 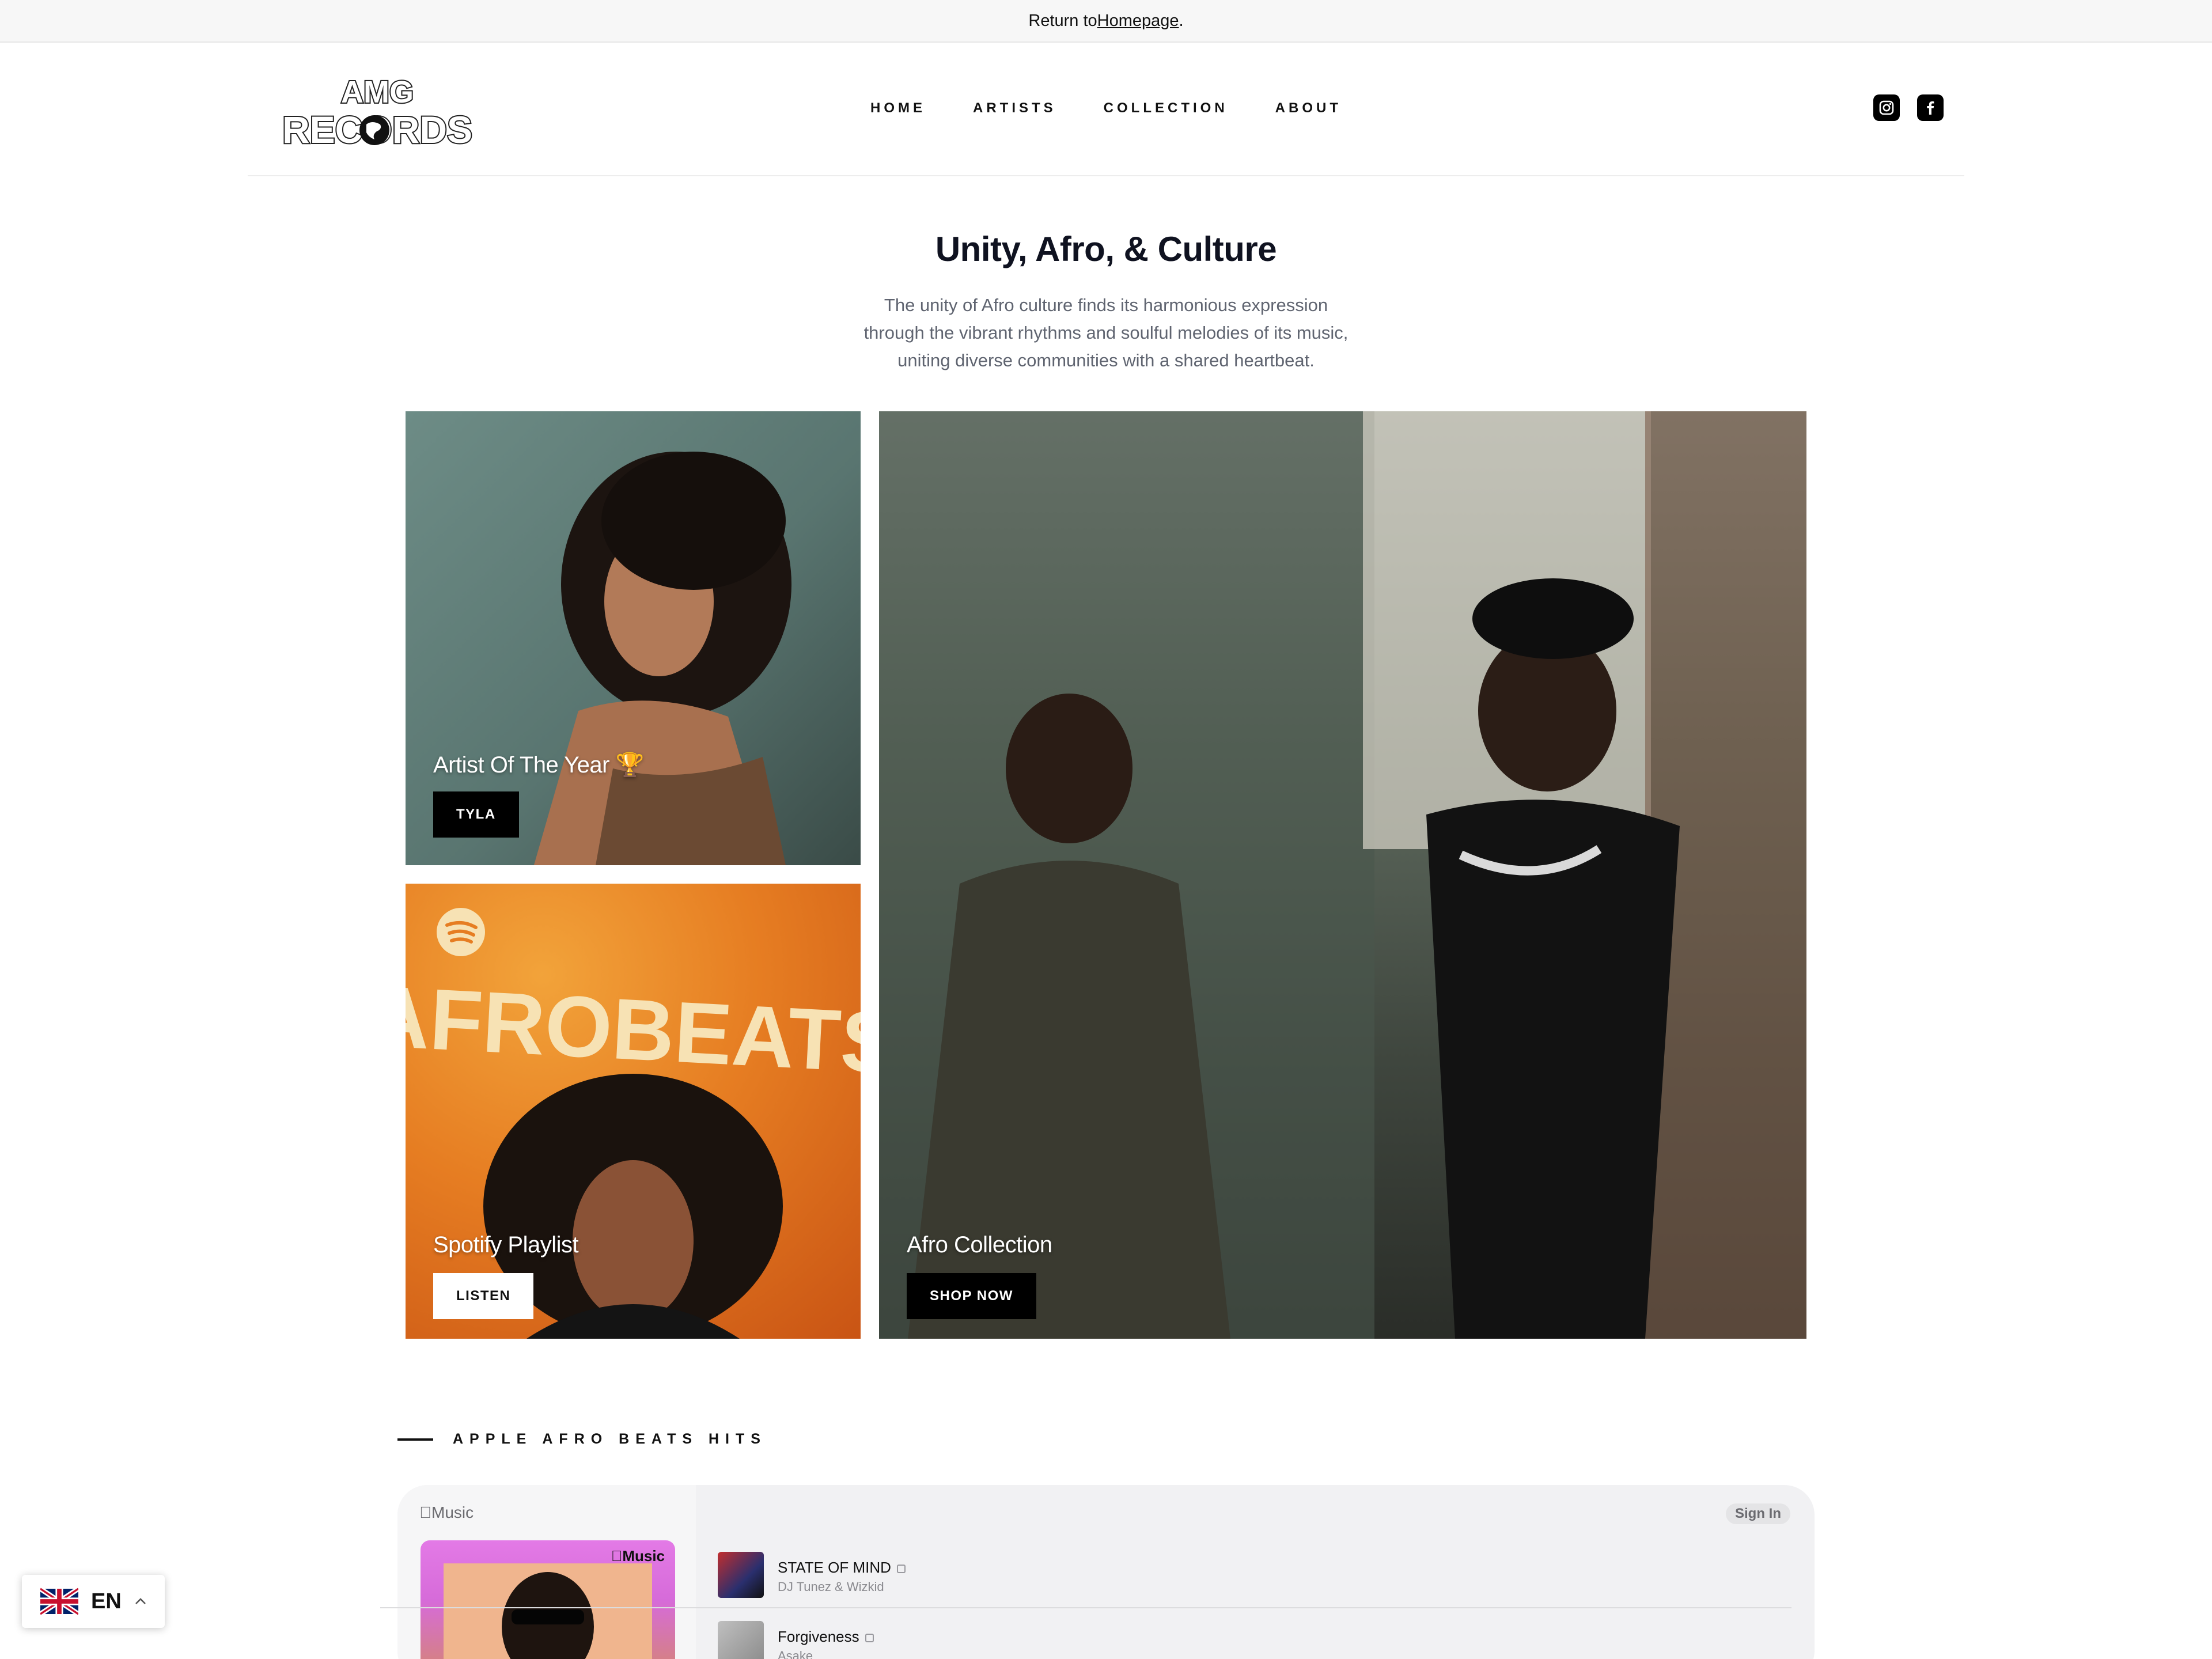 I want to click on track-title-text: Forgiveness, so click(x=818, y=1636).